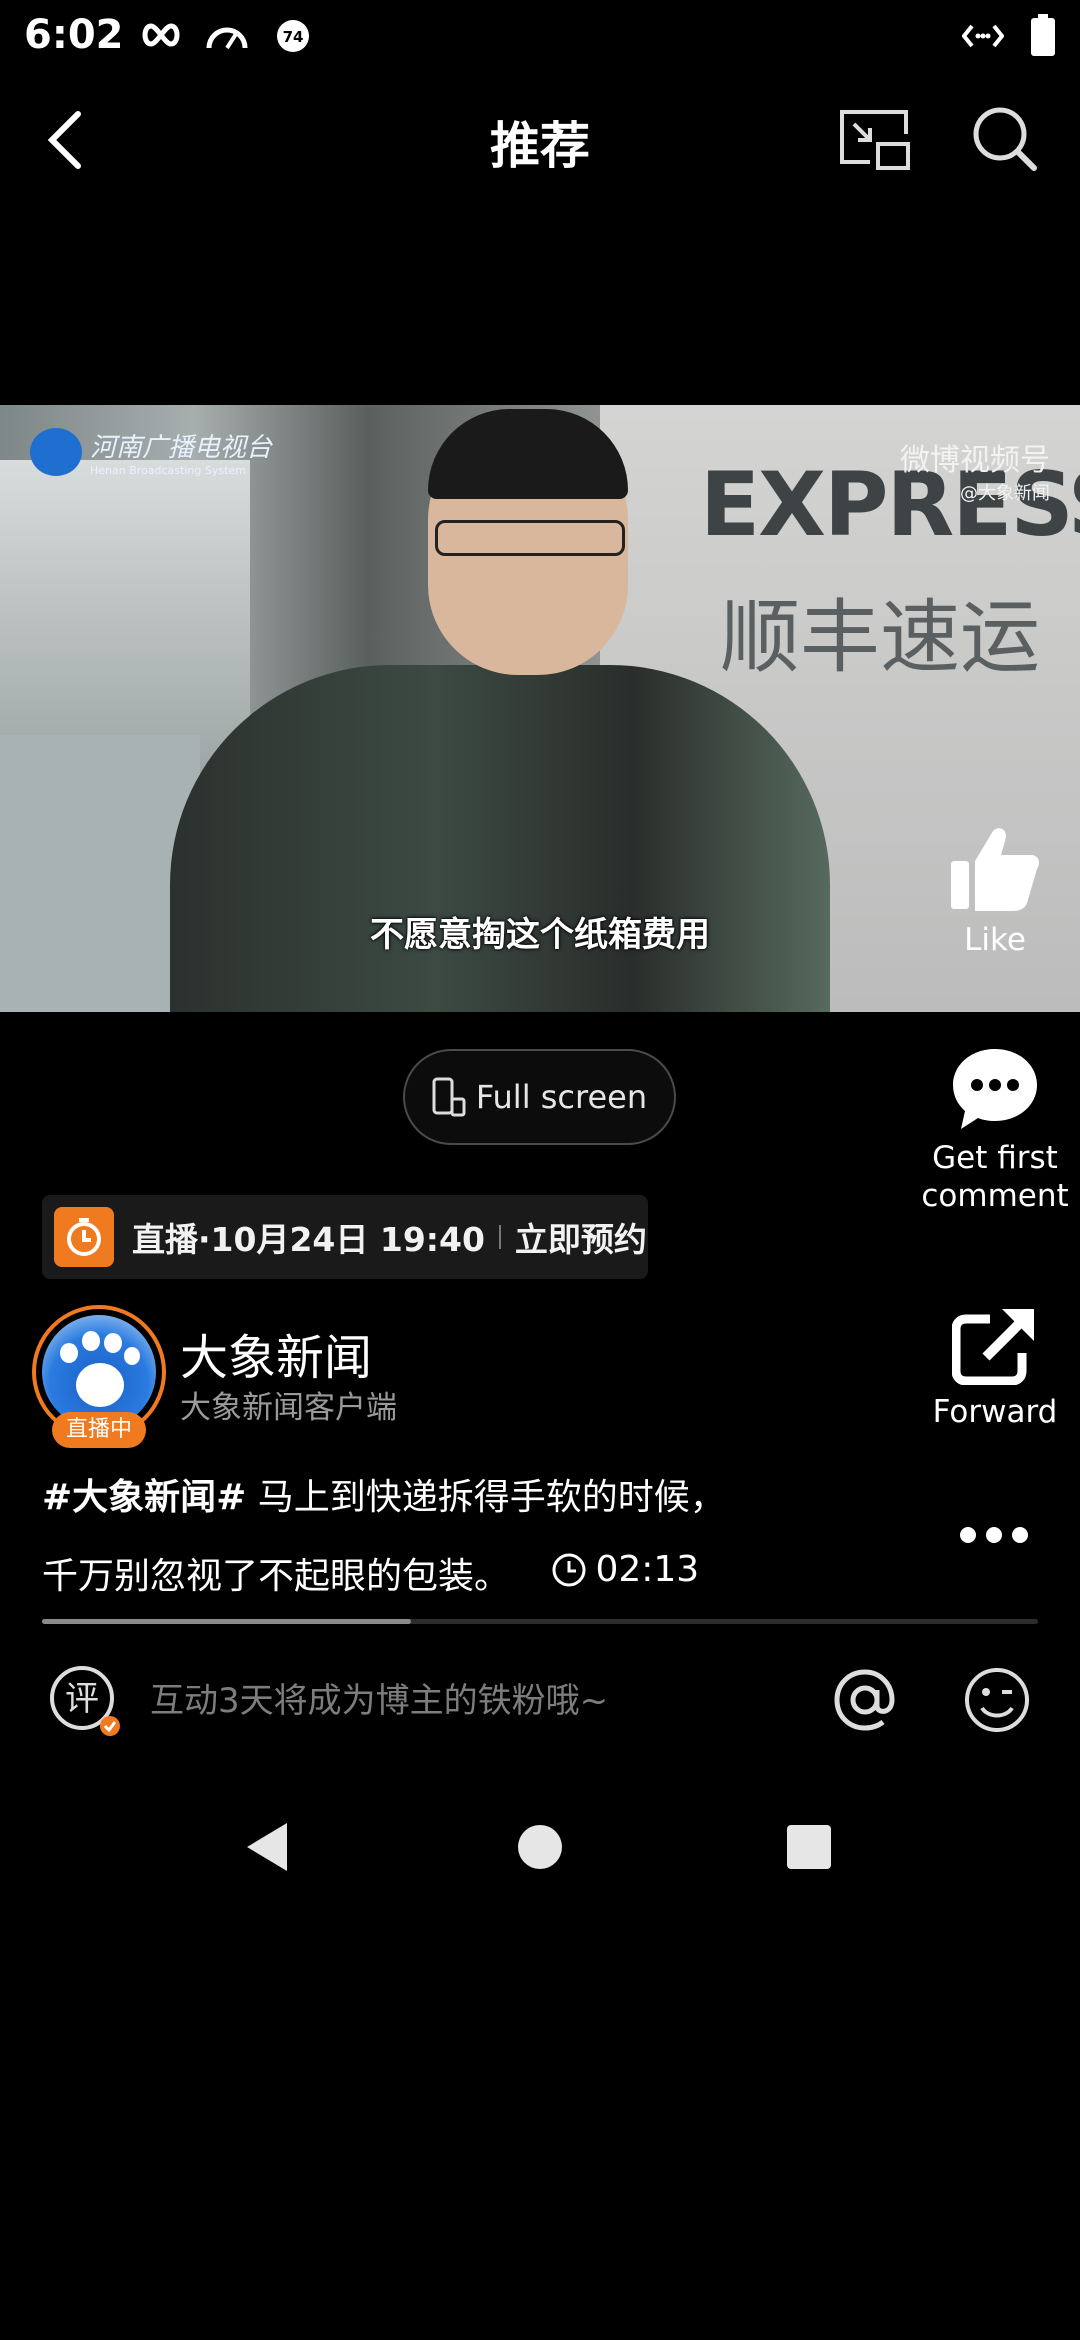 This screenshot has width=1080, height=2340. Describe the element at coordinates (449, 1097) in the screenshot. I see `phone-rotate-icon` at that location.